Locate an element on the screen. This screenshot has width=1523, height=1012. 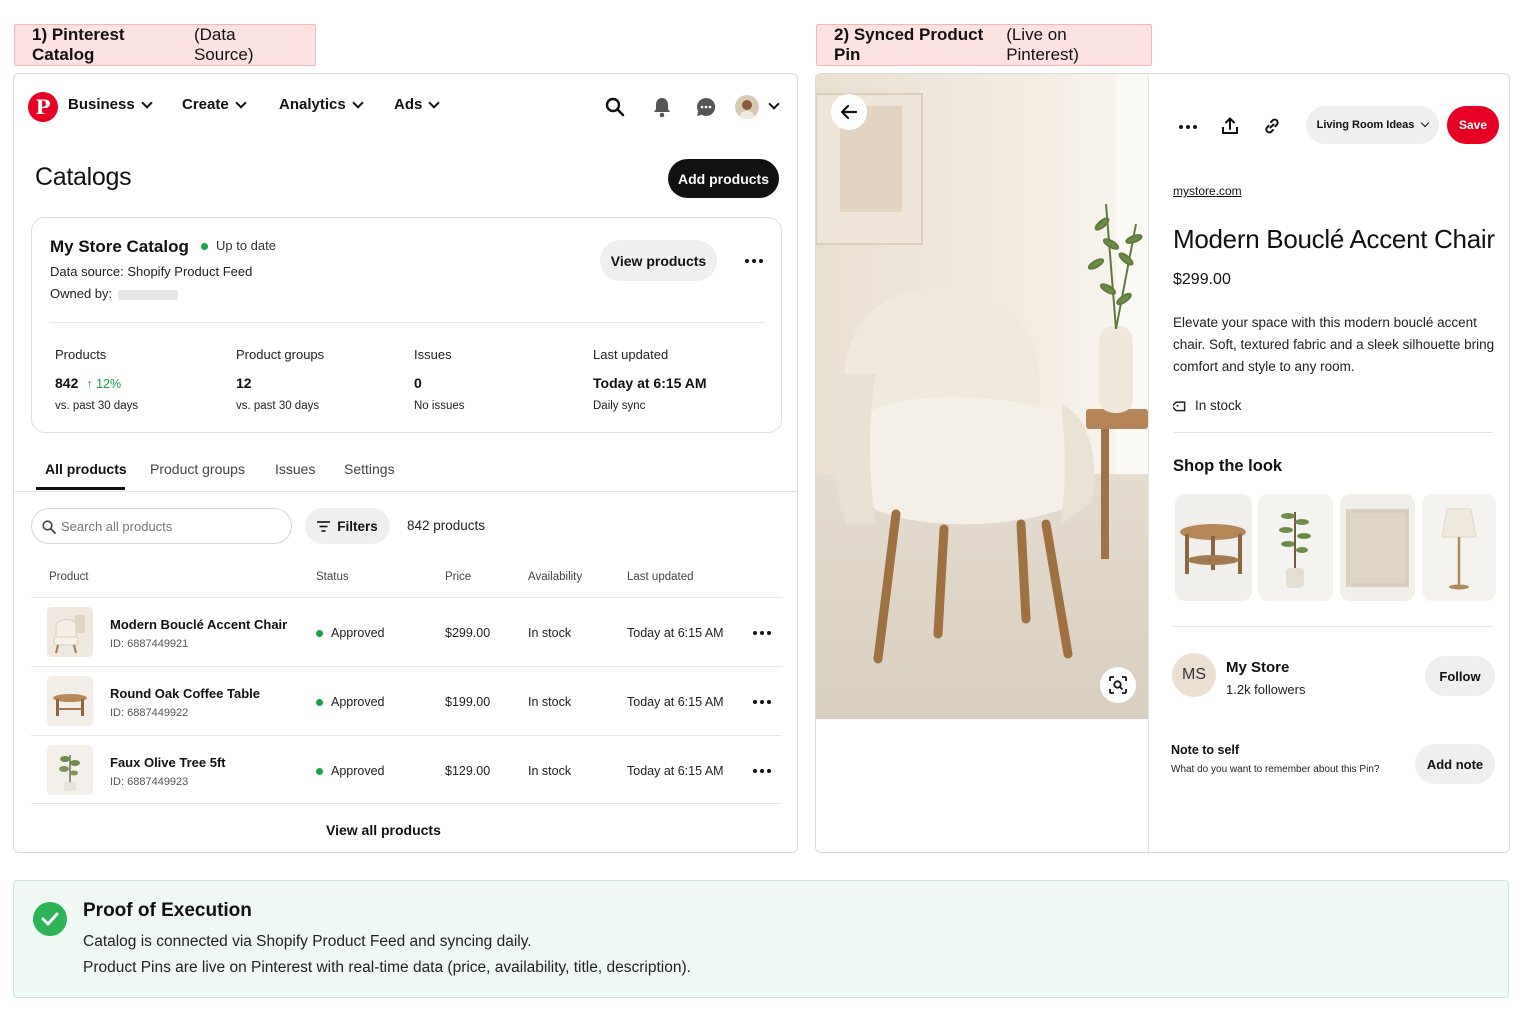
catalog-more-icon is located at coordinates (754, 261).